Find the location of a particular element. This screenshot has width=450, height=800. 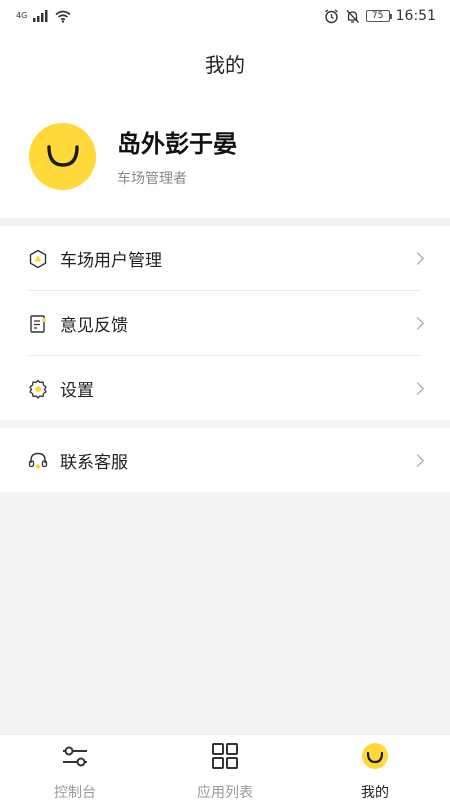

profile-info: 岛外彭于晏 车场管理者 is located at coordinates (177, 156).